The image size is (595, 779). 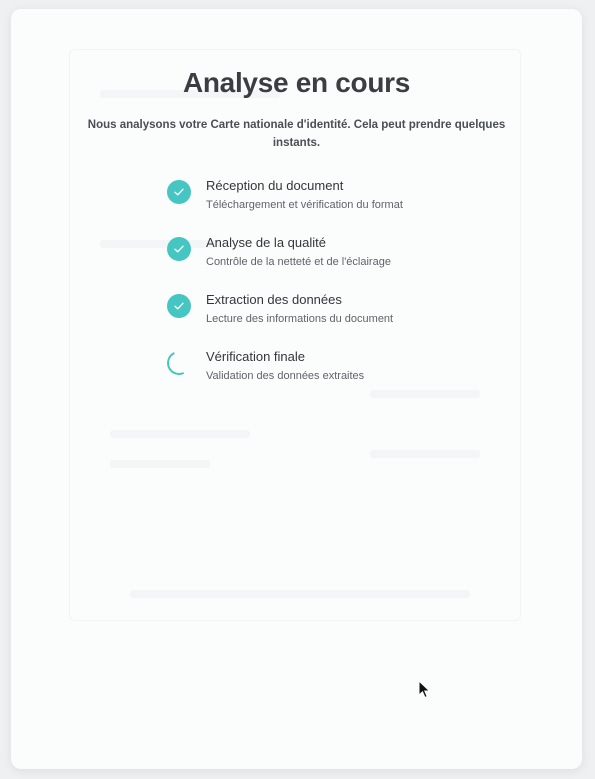 What do you see at coordinates (179, 363) in the screenshot?
I see `spinner-icon` at bounding box center [179, 363].